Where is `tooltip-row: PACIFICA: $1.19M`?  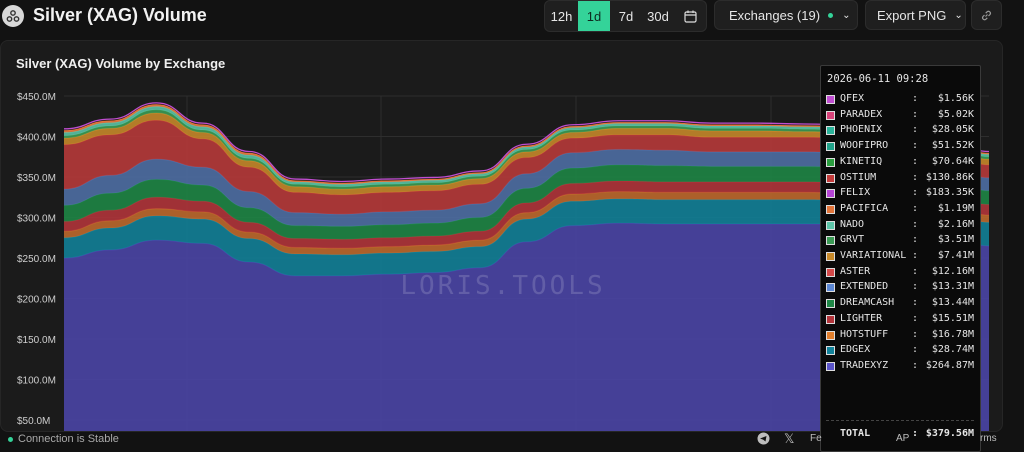
tooltip-row: PACIFICA: $1.19M is located at coordinates (900, 210).